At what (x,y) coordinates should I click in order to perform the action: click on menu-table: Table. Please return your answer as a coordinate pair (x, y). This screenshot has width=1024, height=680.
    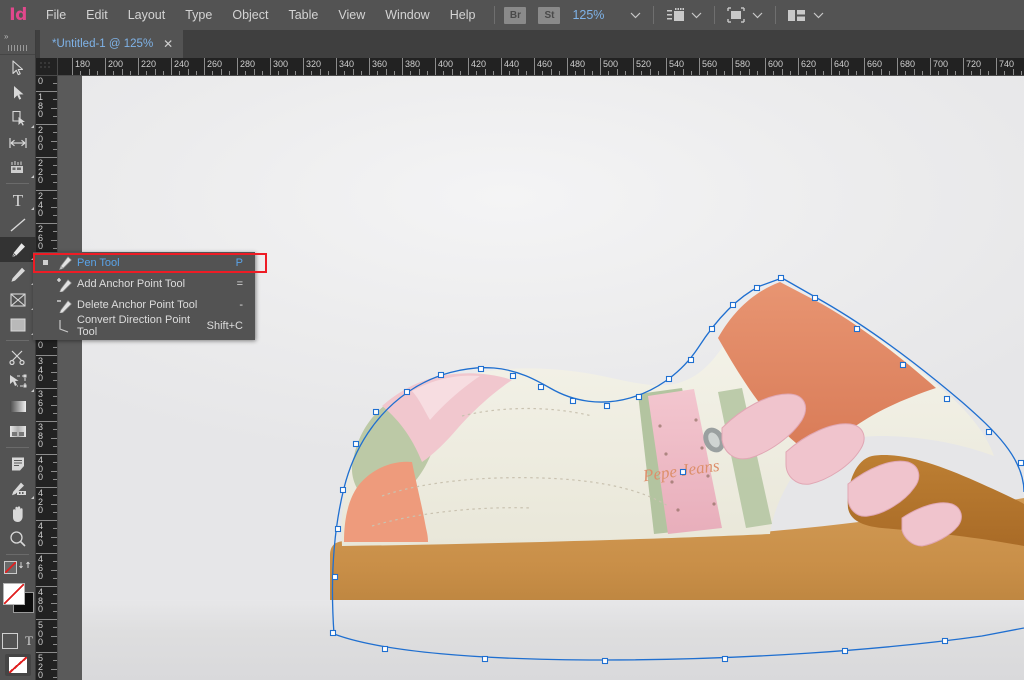
    Looking at the image, I should click on (303, 15).